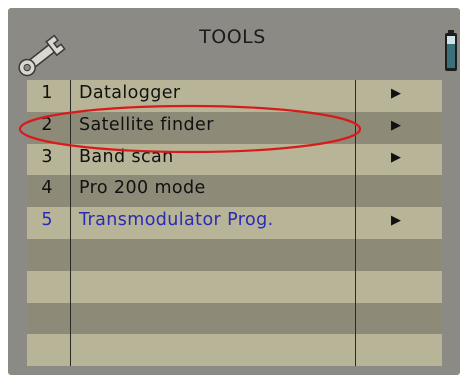 This screenshot has height=380, width=465. I want to click on menu-item-satellite-finder: 2 Satellite finder ▶, so click(234, 127).